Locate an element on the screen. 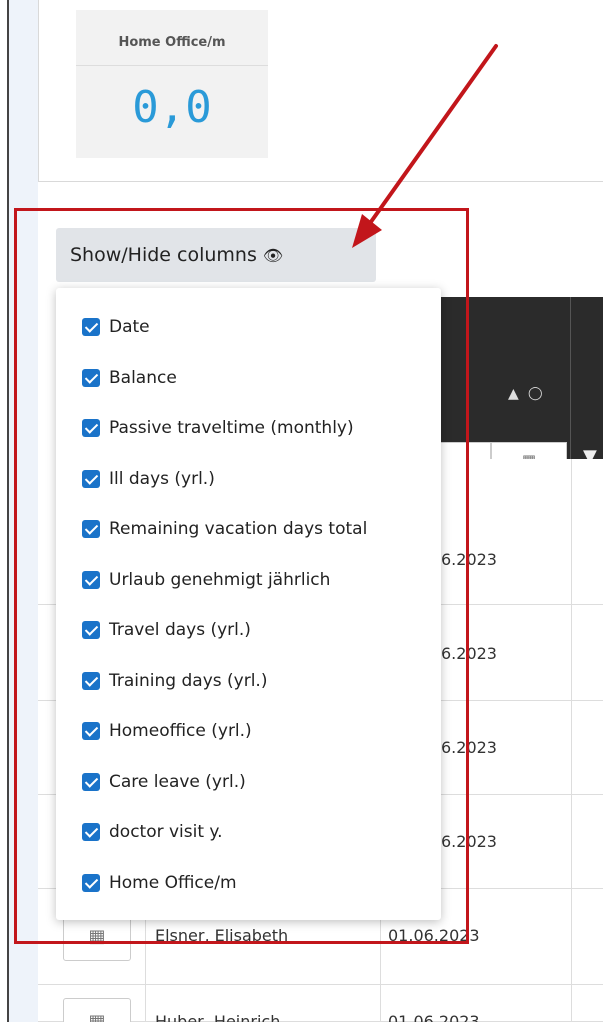 Image resolution: width=603 pixels, height=1022 pixels. left-border-line is located at coordinates (8, 511).